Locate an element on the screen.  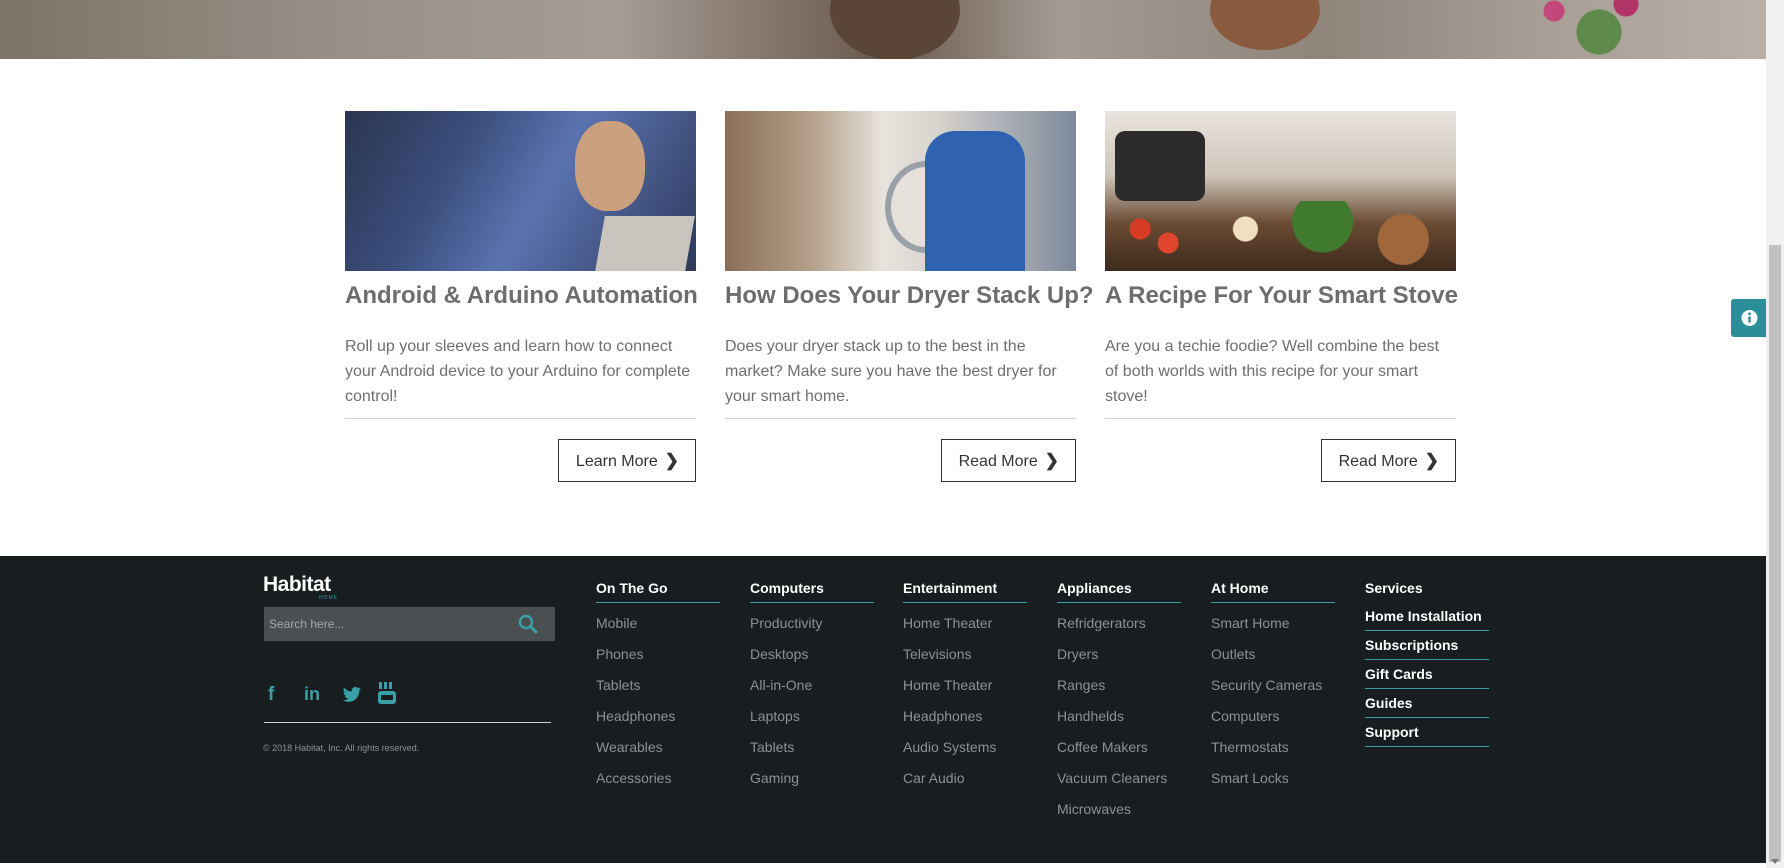
logo-text: Habitat is located at coordinates (297, 584).